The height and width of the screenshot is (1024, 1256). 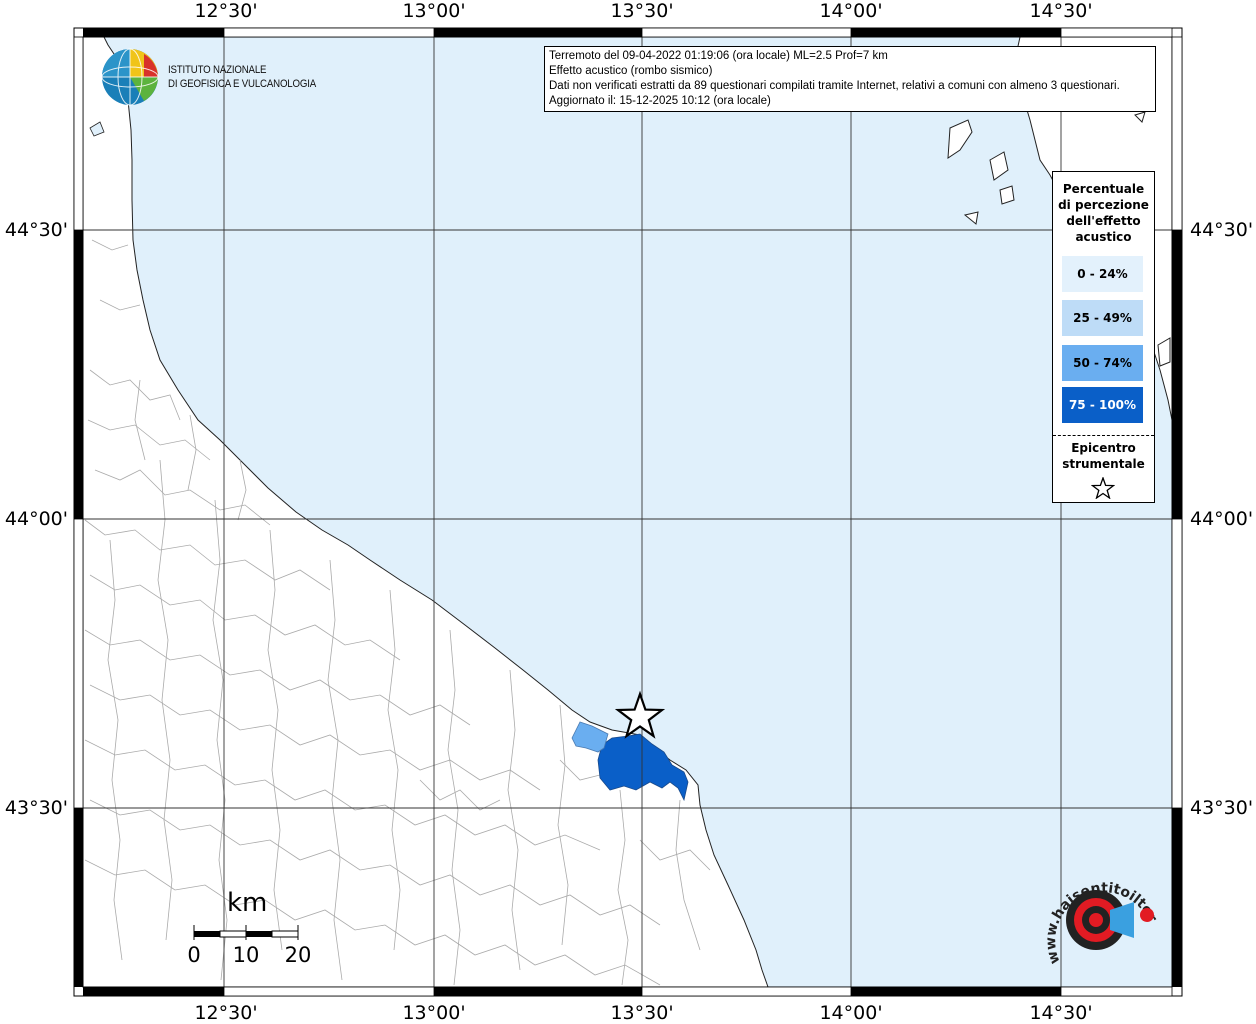 I want to click on lon-label-bottom-3: 13°30', so click(x=642, y=1013).